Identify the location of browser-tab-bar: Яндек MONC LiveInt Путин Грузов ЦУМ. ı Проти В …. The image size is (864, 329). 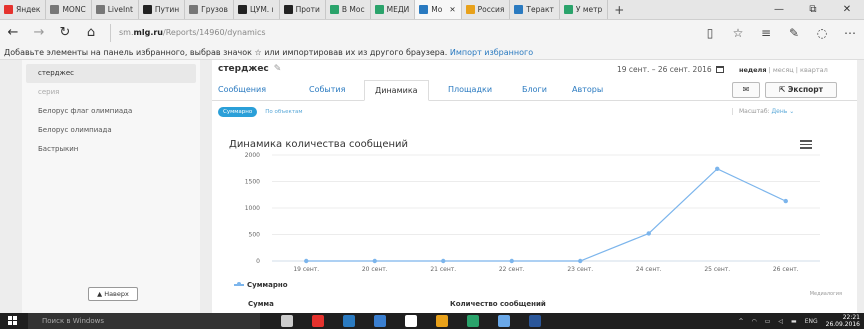
(432, 10).